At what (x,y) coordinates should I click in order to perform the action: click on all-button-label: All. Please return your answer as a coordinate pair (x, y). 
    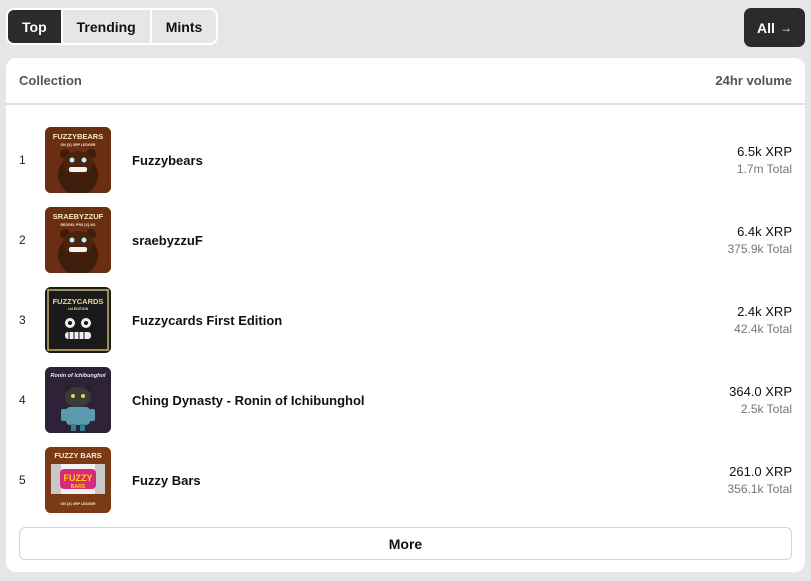
    Looking at the image, I should click on (766, 27).